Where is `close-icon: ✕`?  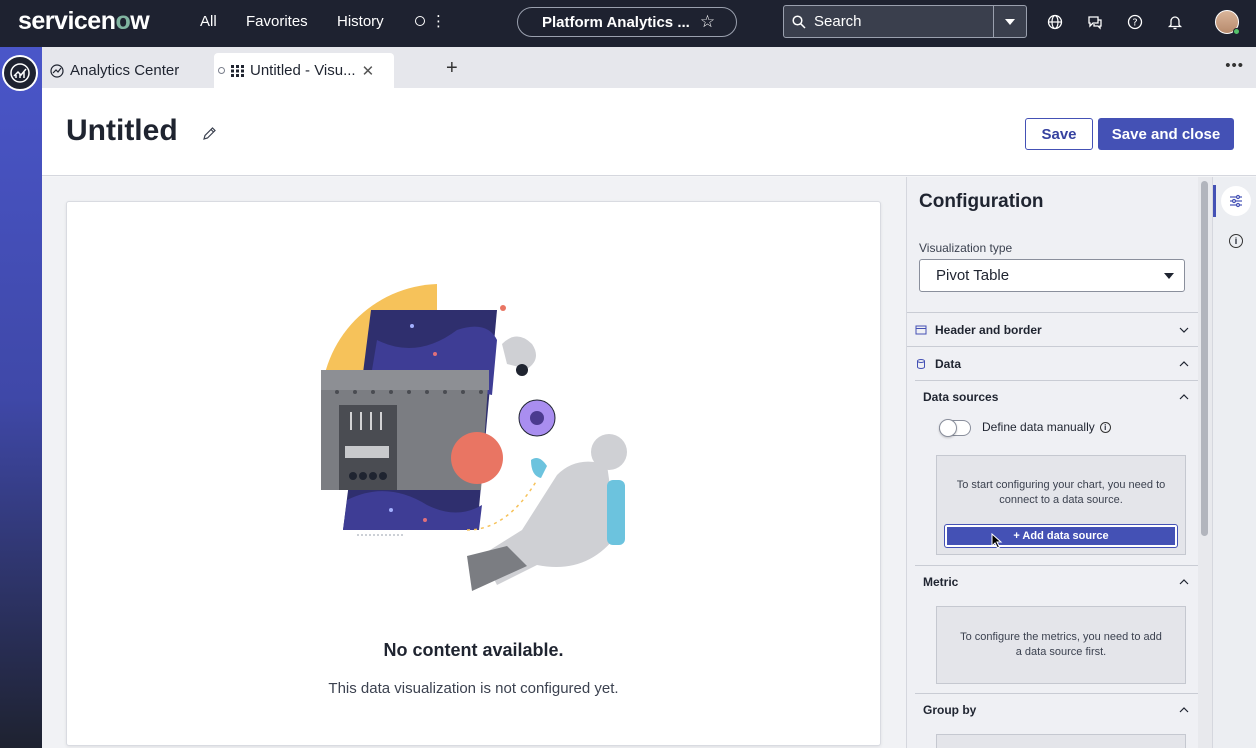
close-icon: ✕ is located at coordinates (368, 71).